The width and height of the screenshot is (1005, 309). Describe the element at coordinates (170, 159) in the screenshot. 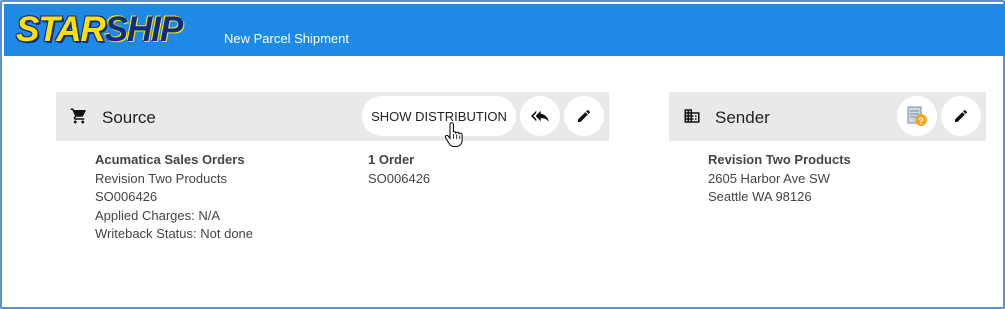

I see `source-type-heading: Acumatica Sales Orders` at that location.